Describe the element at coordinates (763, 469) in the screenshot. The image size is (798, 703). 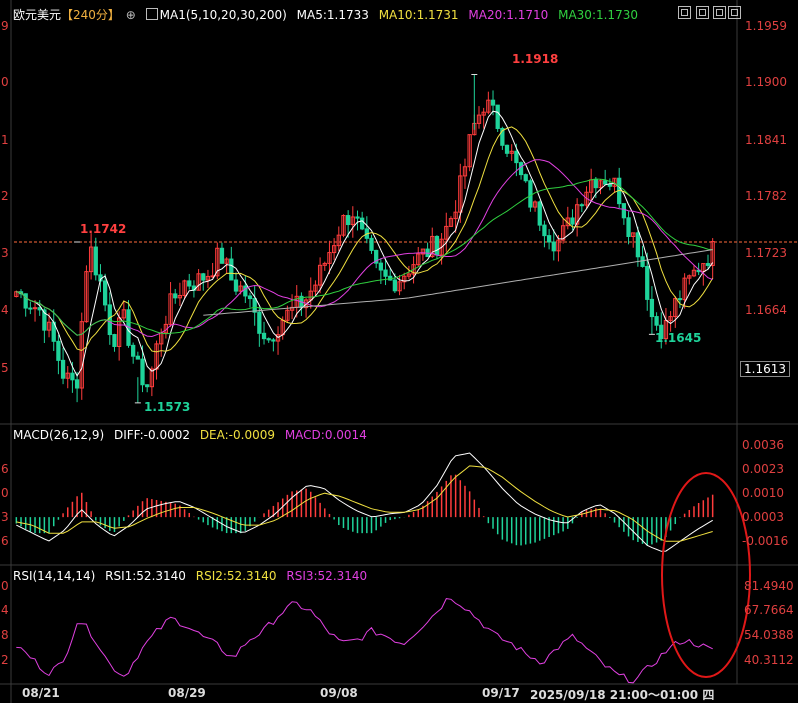
I see `macd-axis-label: 0.0023` at that location.